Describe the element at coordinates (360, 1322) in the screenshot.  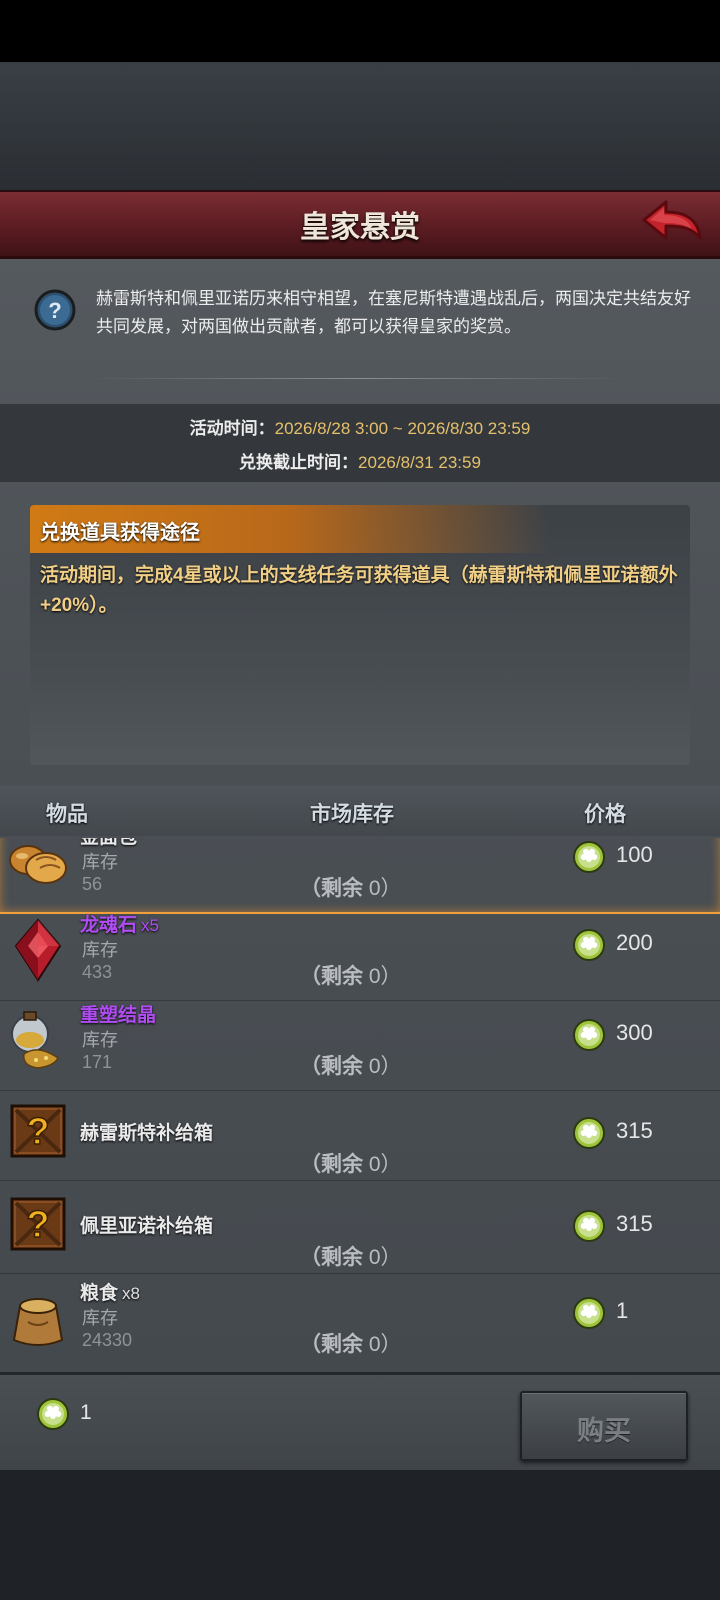
I see `list-item: 粮食 x8 库存 24330 （剩余 0） 1` at that location.